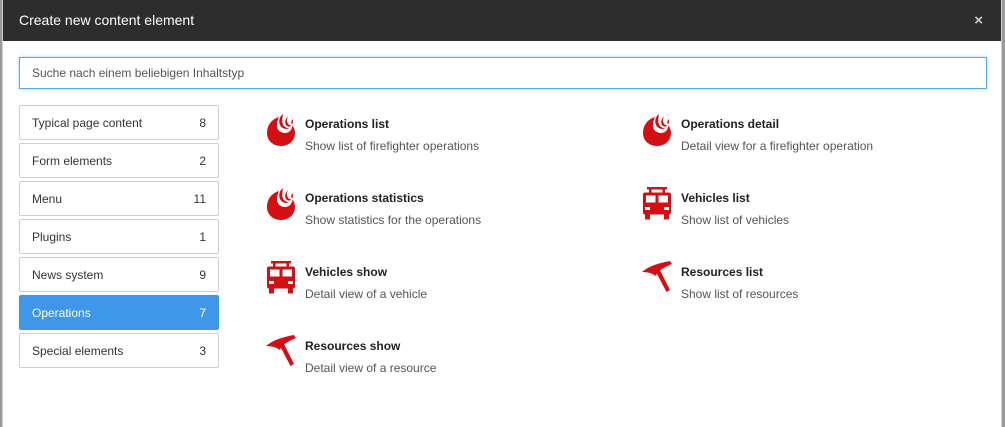 Image resolution: width=1005 pixels, height=427 pixels. Describe the element at coordinates (52, 236) in the screenshot. I see `category-label: Plugins` at that location.